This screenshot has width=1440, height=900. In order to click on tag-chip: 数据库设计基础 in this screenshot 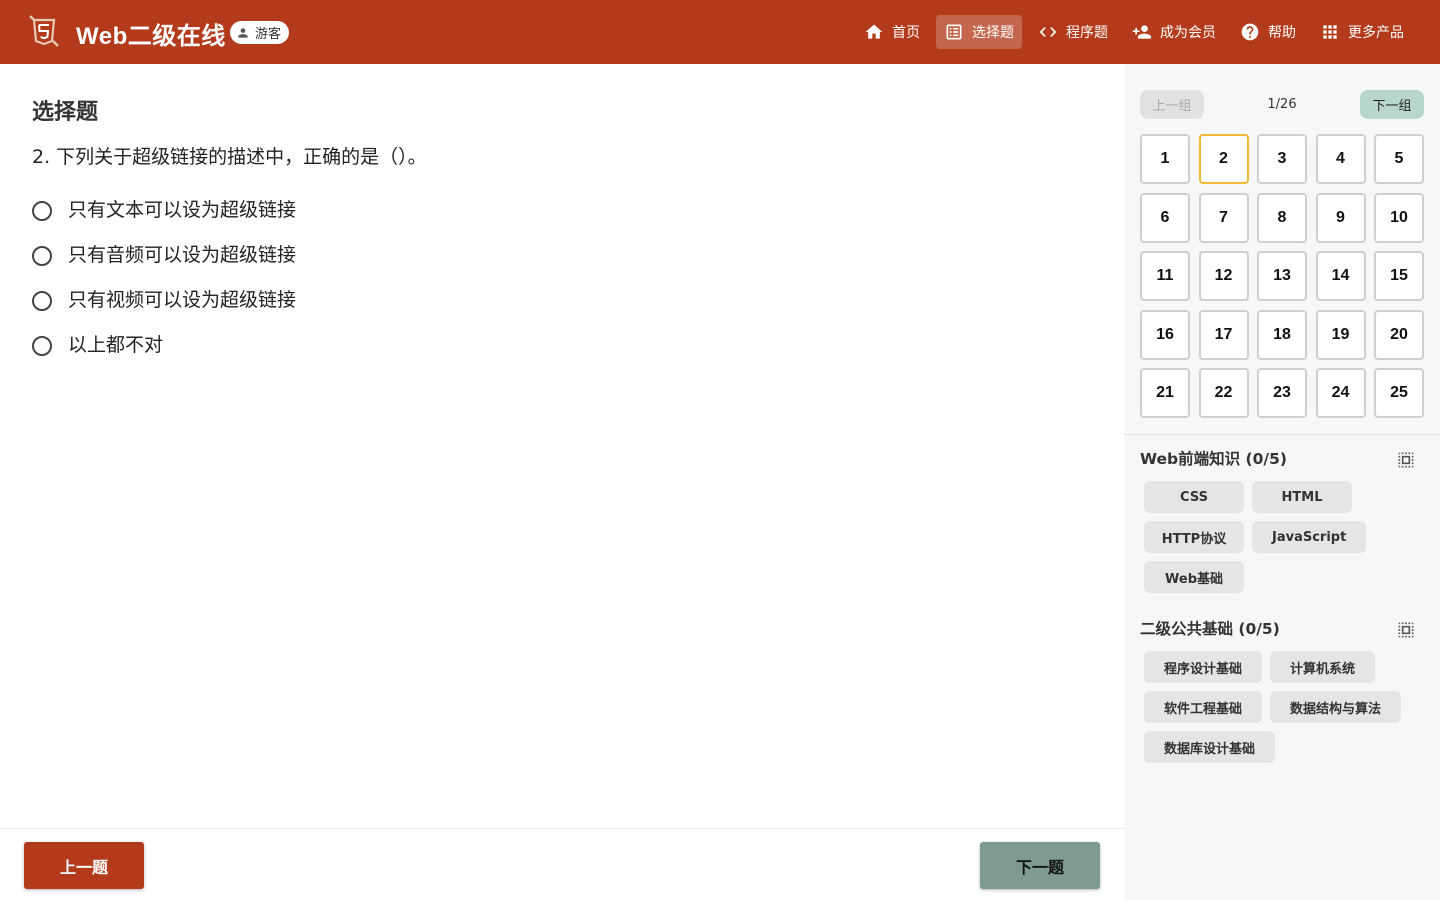, I will do `click(1210, 747)`.